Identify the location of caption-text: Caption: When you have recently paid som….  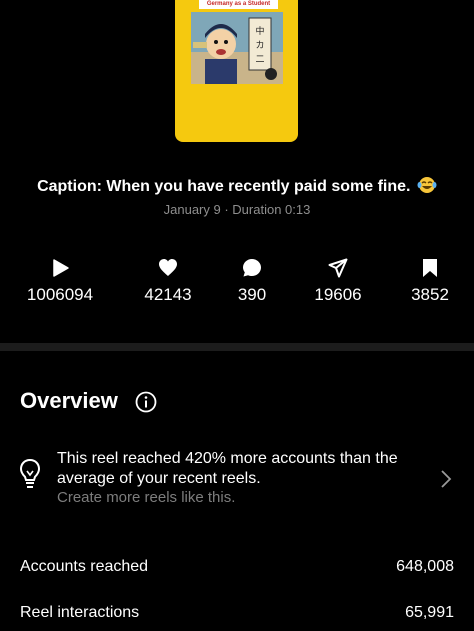
(224, 186).